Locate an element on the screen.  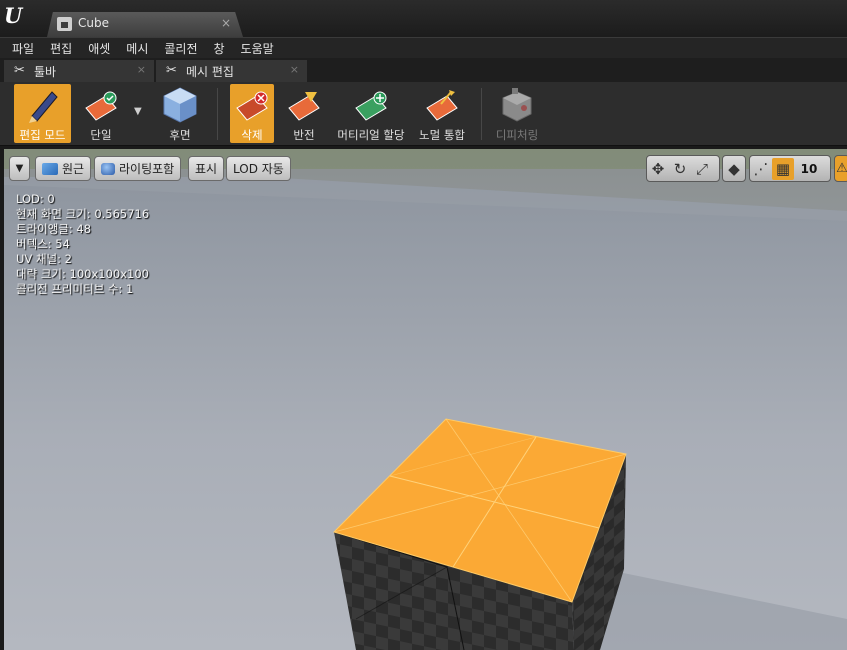
stat-uv-channels: UV 채널: 2 is located at coordinates (44, 259).